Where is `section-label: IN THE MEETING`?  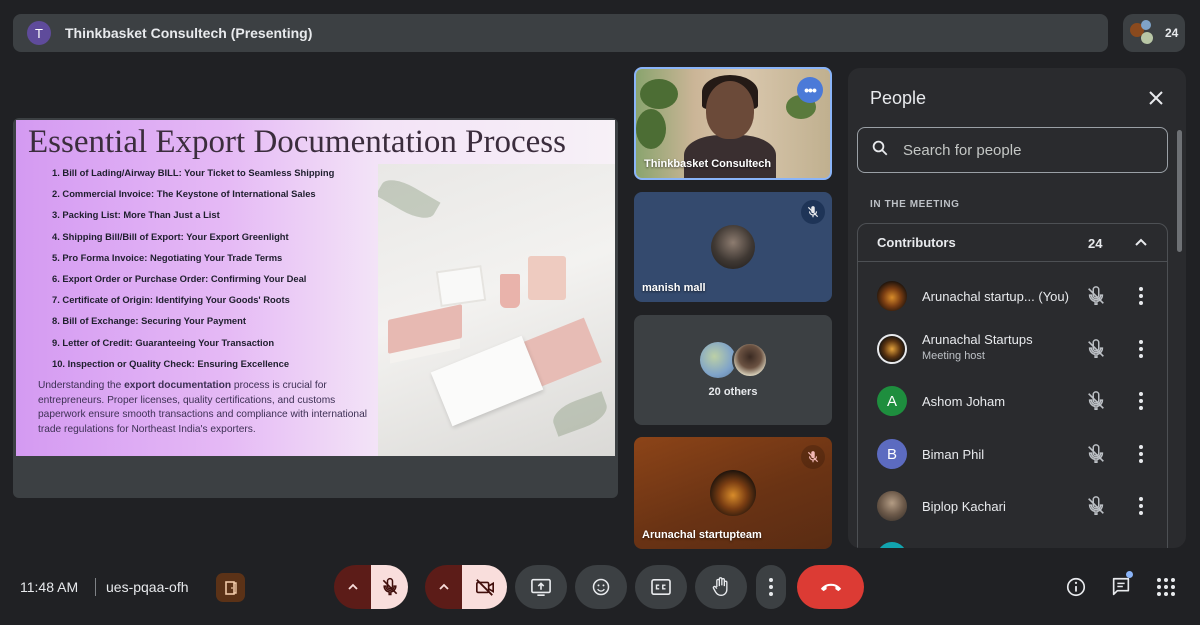
section-label: IN THE MEETING is located at coordinates (915, 204).